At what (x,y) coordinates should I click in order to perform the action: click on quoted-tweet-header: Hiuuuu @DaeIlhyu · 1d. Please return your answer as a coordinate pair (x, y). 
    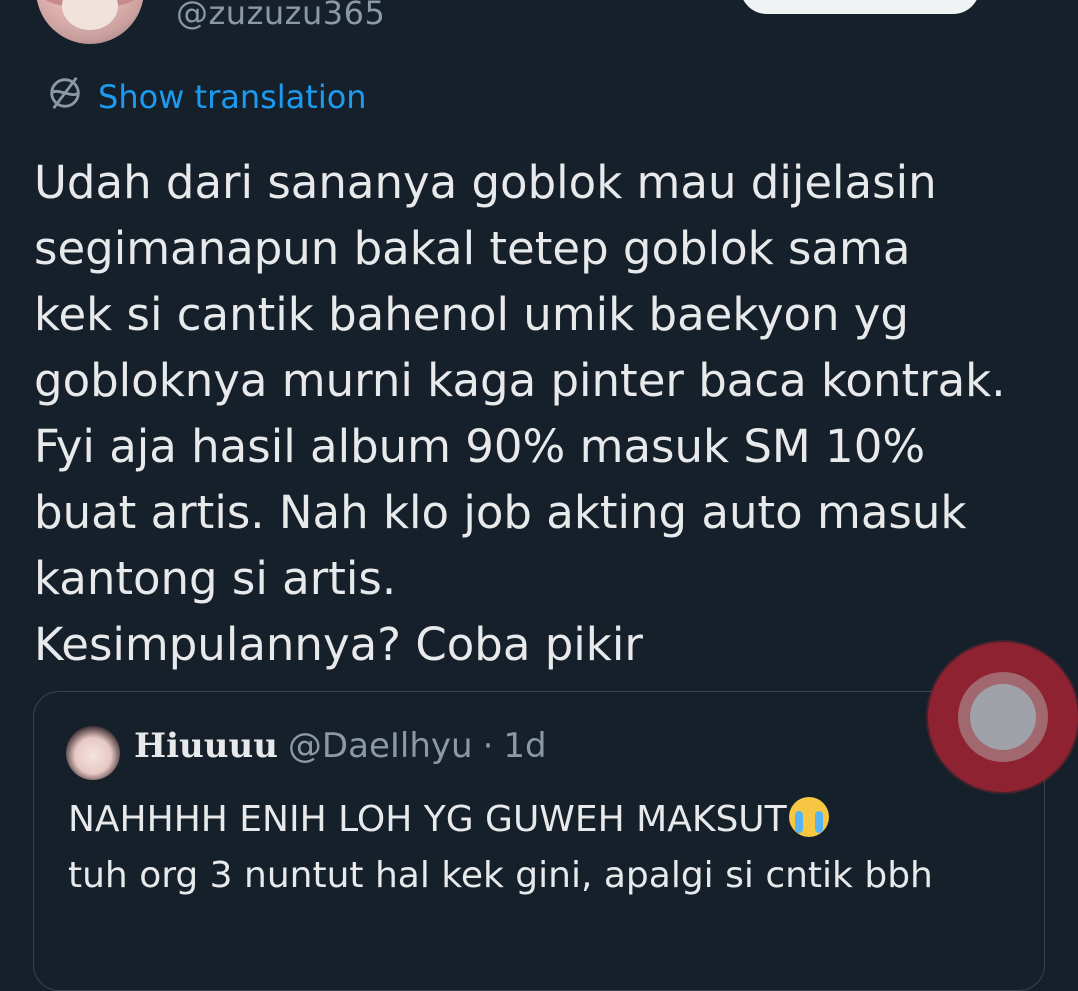
    Looking at the image, I should click on (340, 746).